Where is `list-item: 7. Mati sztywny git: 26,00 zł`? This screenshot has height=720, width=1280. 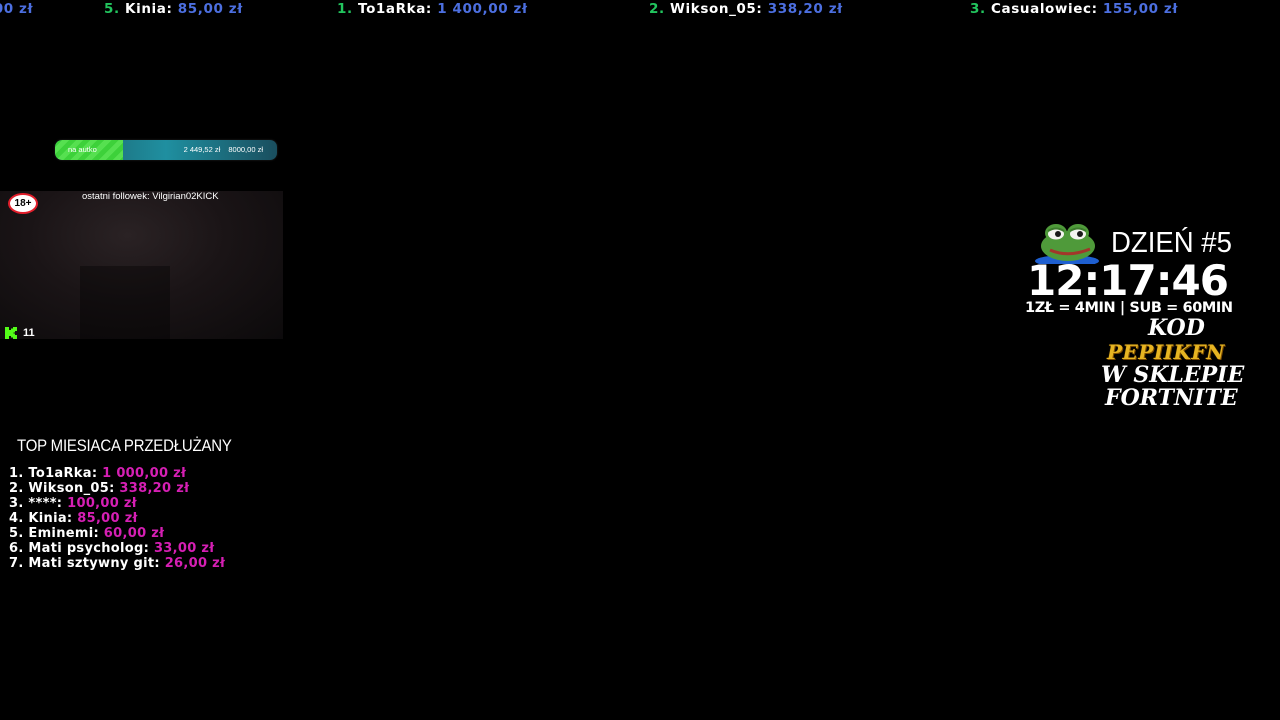 list-item: 7. Mati sztywny git: 26,00 zł is located at coordinates (117, 563).